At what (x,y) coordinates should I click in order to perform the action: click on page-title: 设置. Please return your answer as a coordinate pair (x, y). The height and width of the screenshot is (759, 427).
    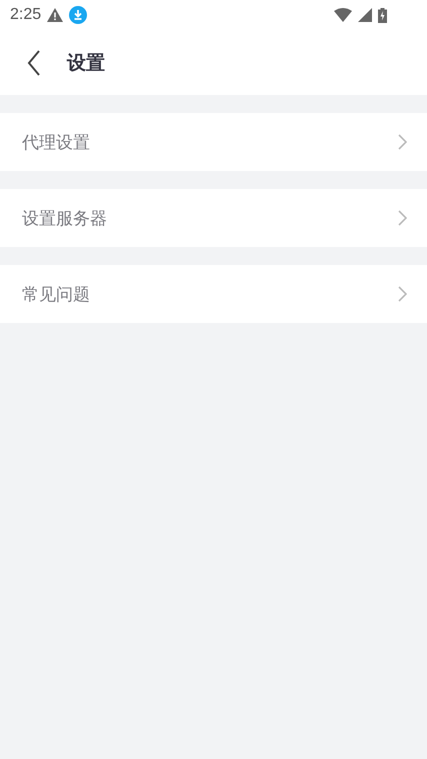
    Looking at the image, I should click on (86, 63).